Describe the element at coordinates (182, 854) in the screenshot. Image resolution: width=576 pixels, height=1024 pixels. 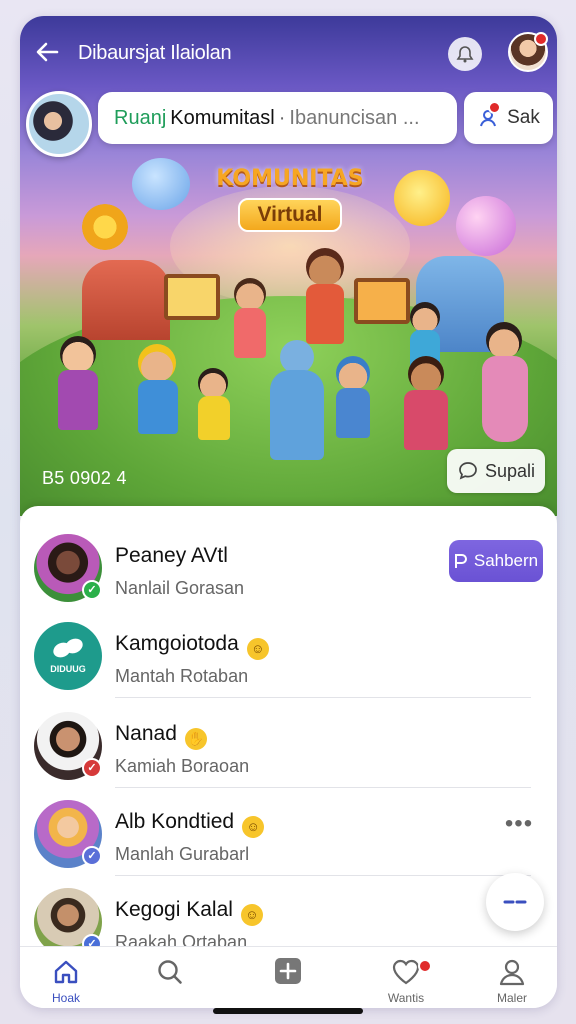
I see `contact-status: Manlah Gurabarl` at that location.